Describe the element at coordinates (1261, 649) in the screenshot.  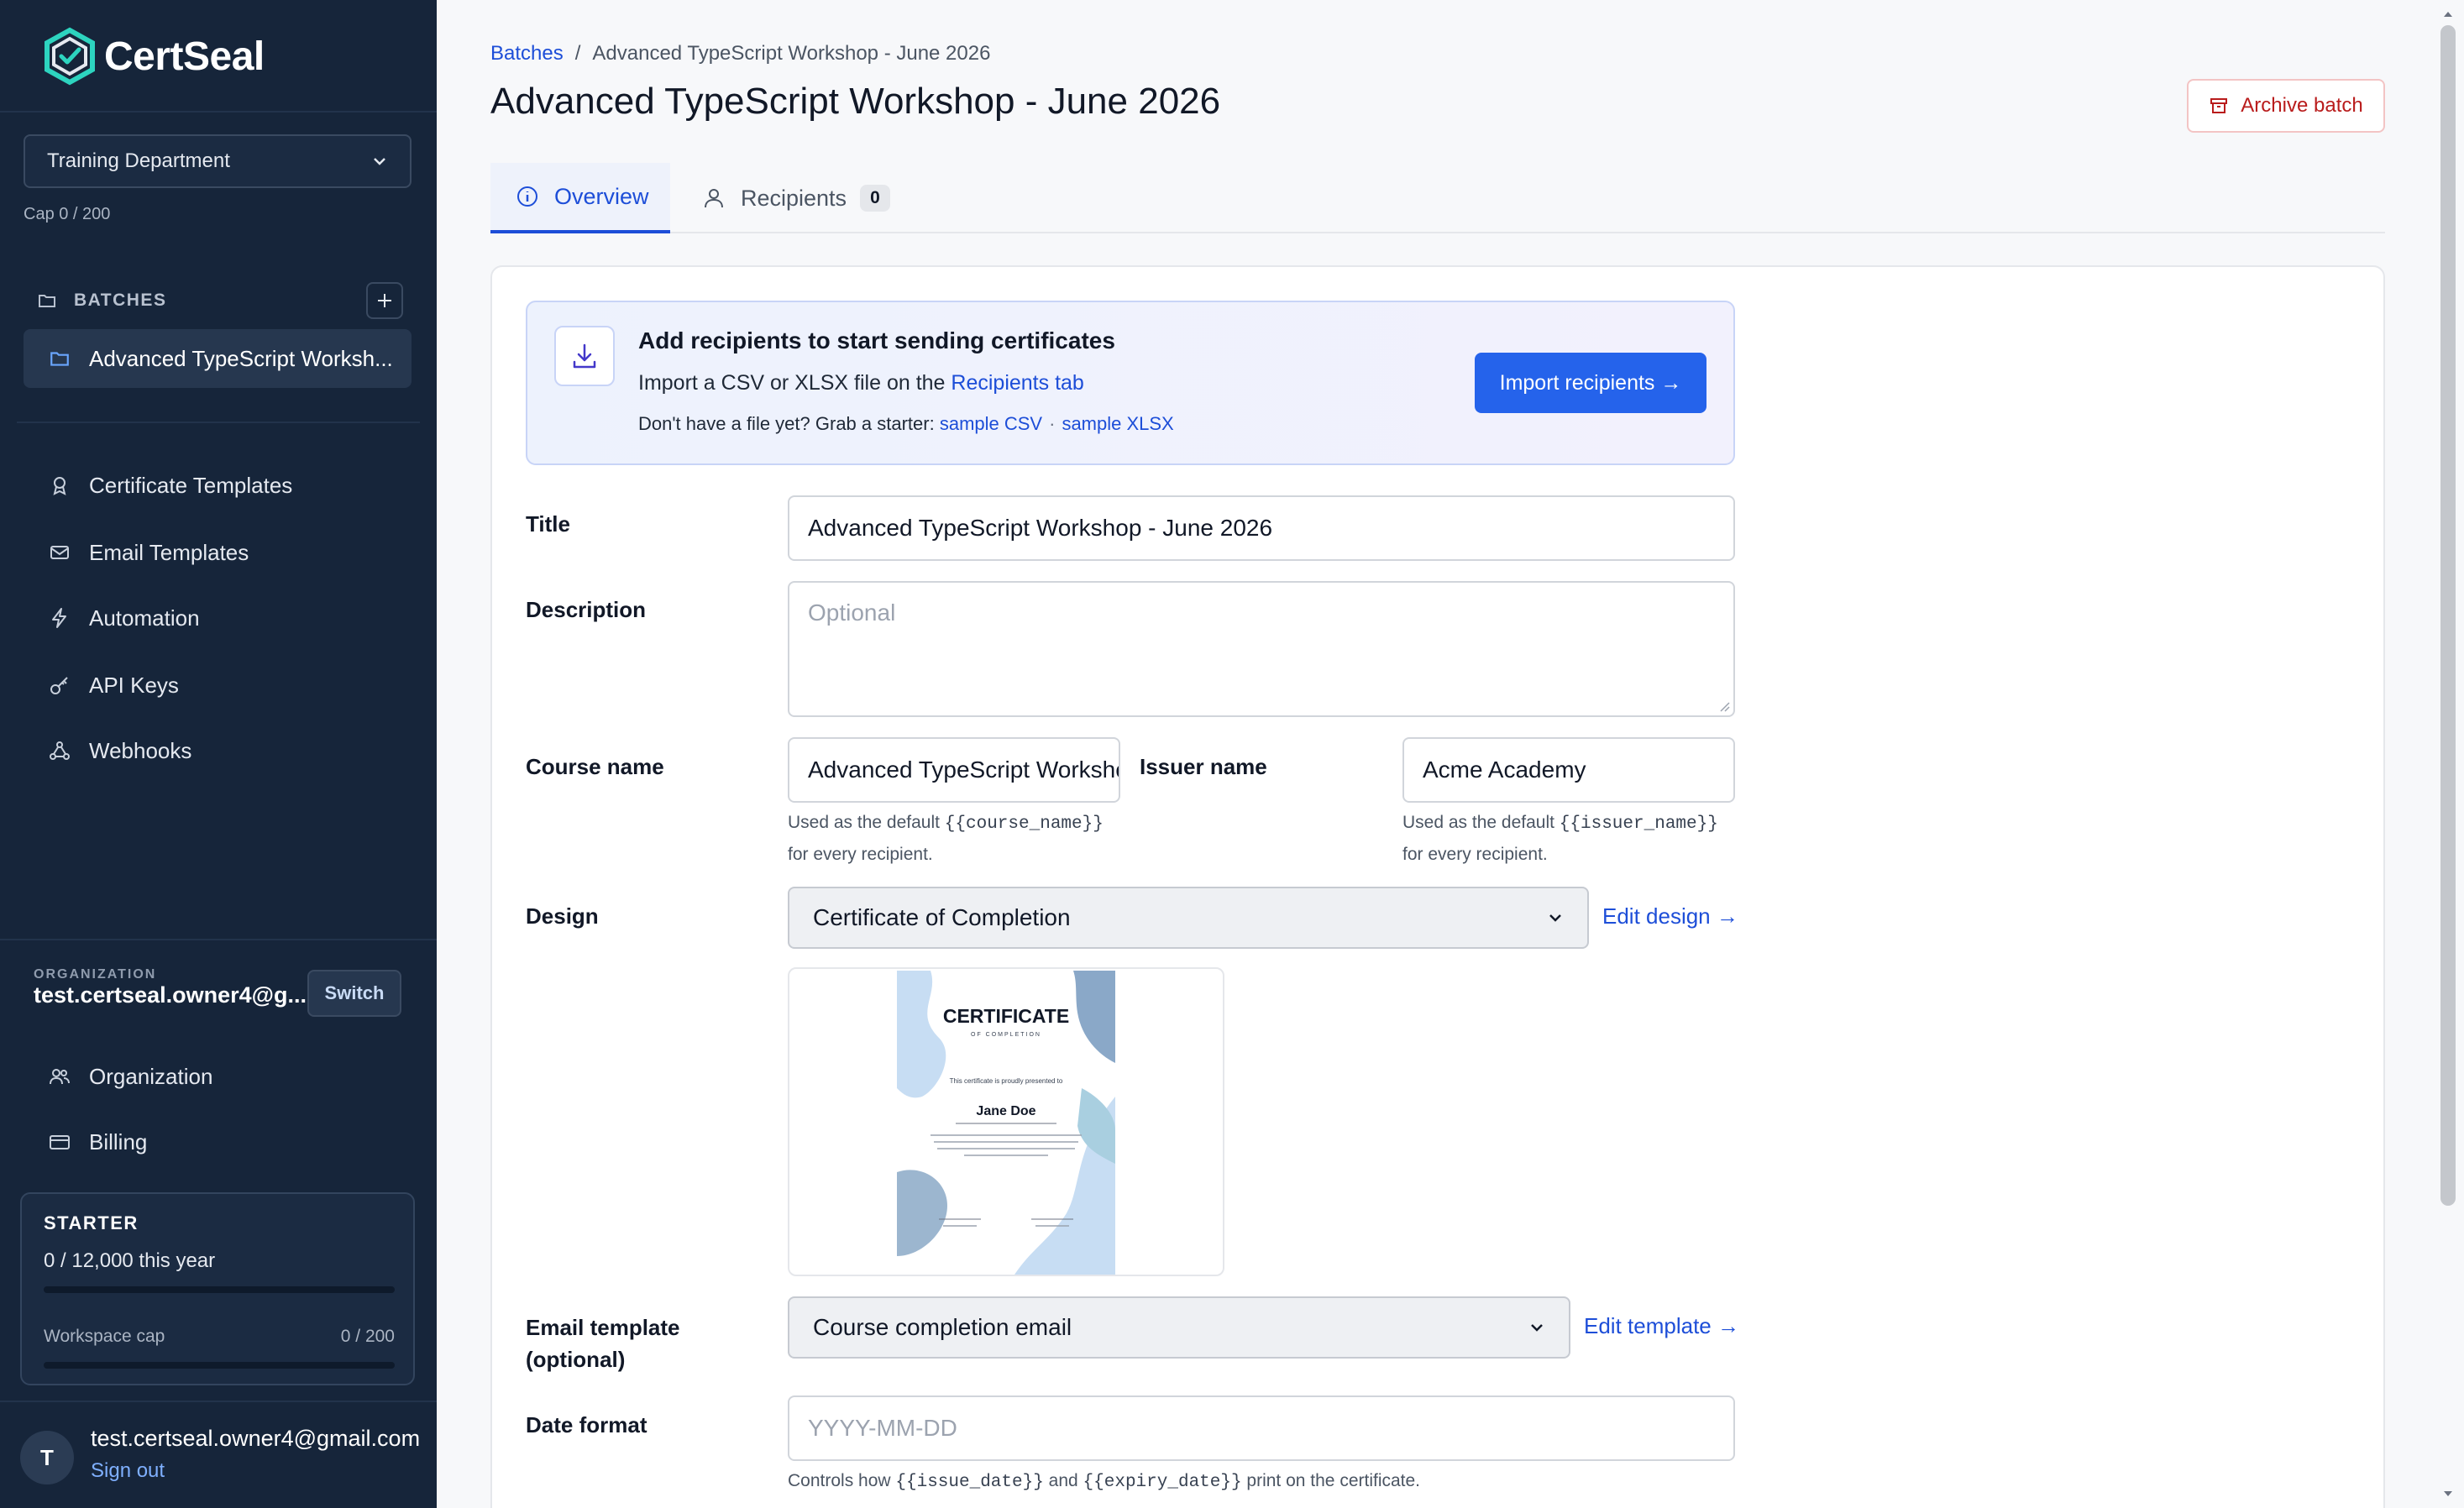
I see `description-textarea: Optional` at that location.